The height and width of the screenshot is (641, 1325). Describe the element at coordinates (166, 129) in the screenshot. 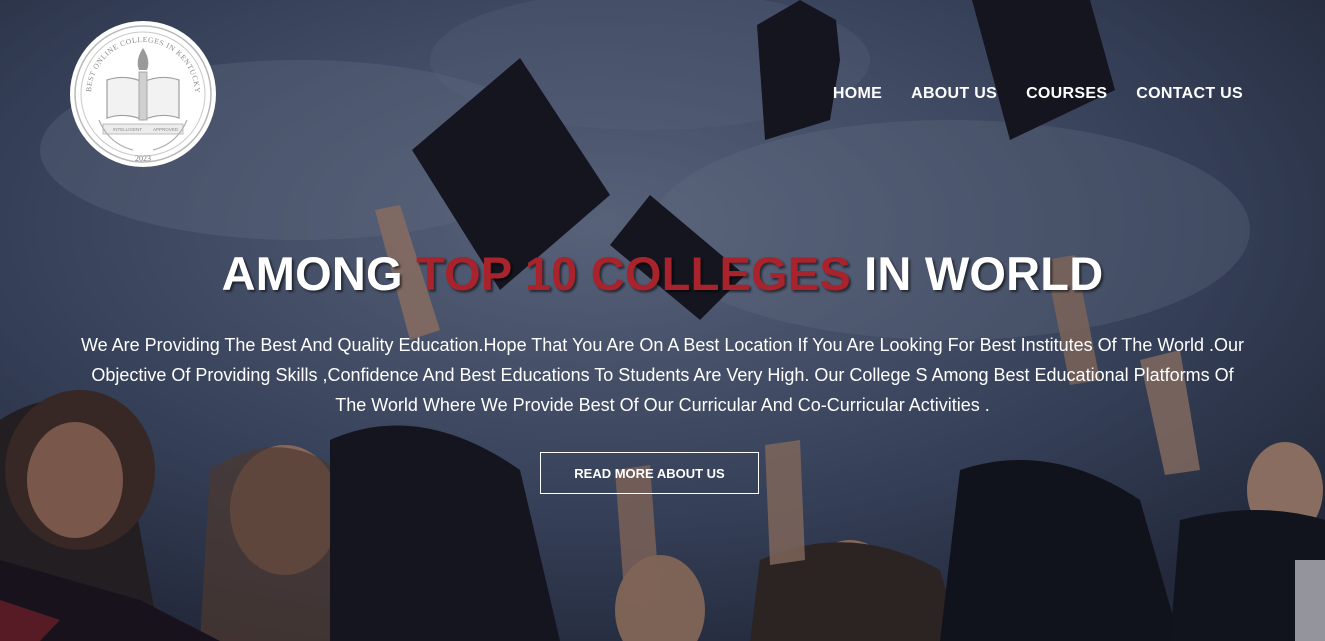

I see `logo-ribbon-right: APPROVED` at that location.